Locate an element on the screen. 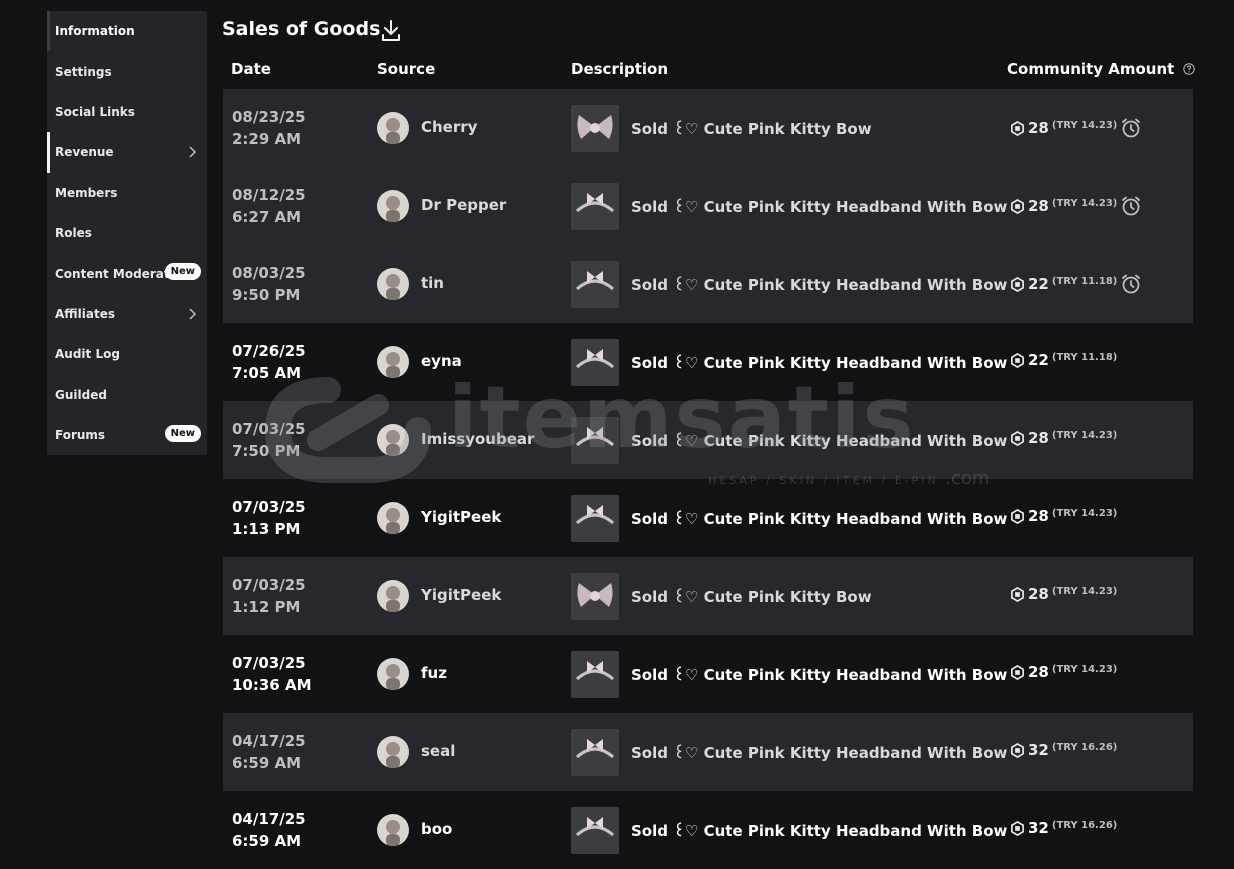 This screenshot has height=869, width=1234. date-cell: 08/23/25 2:29 AM is located at coordinates (269, 128).